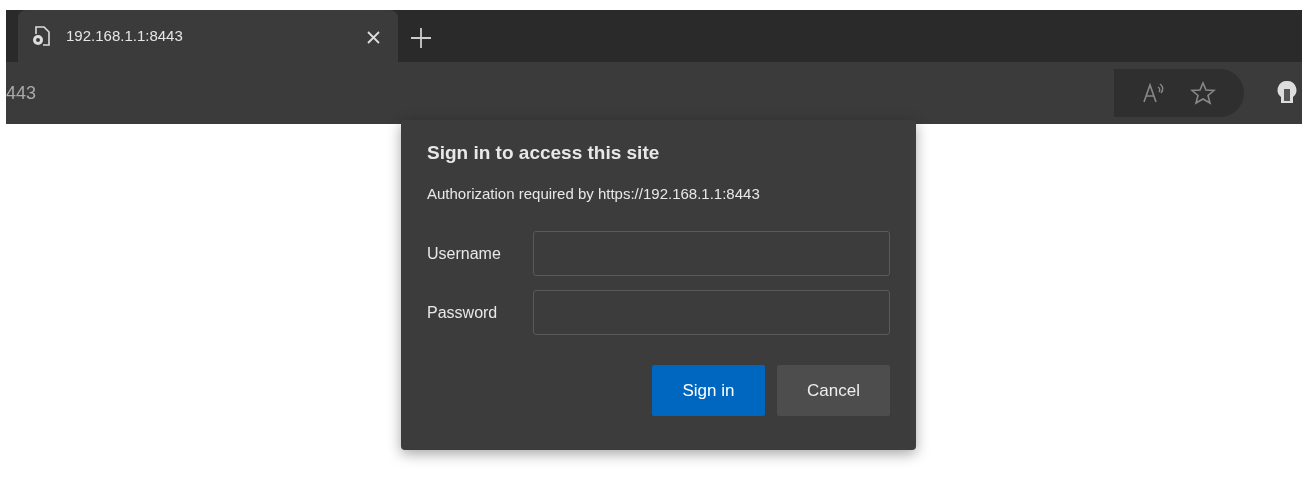  What do you see at coordinates (42, 36) in the screenshot?
I see `page-icon` at bounding box center [42, 36].